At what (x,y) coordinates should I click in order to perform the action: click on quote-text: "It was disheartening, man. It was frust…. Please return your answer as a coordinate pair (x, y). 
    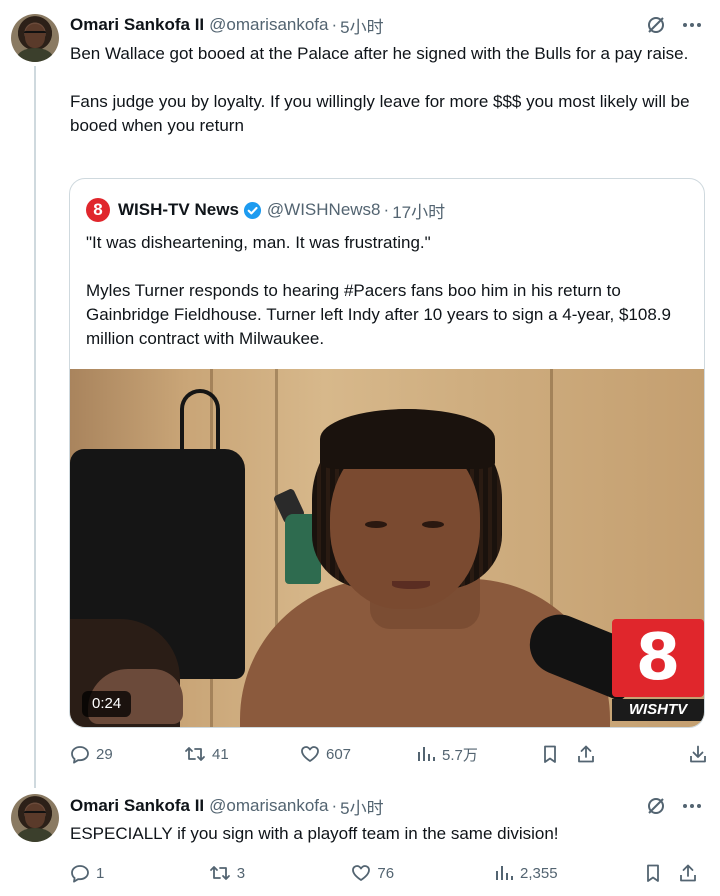
    Looking at the image, I should click on (388, 291).